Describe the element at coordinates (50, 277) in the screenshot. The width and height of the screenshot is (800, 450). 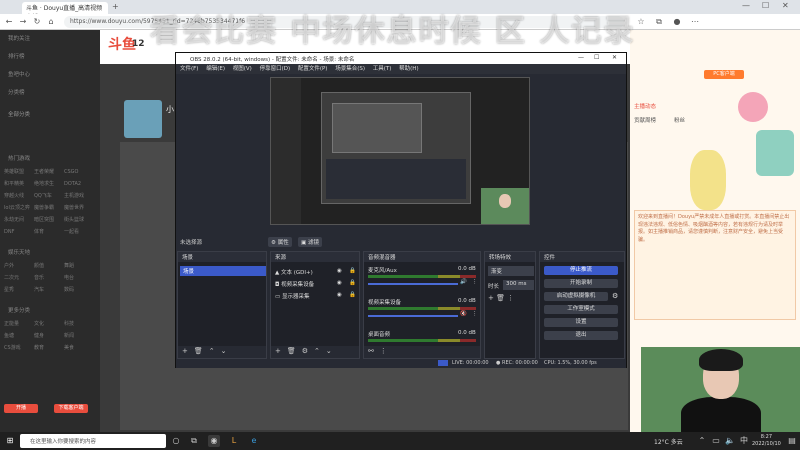
I see `list-item: 二次元 音乐 电台` at that location.